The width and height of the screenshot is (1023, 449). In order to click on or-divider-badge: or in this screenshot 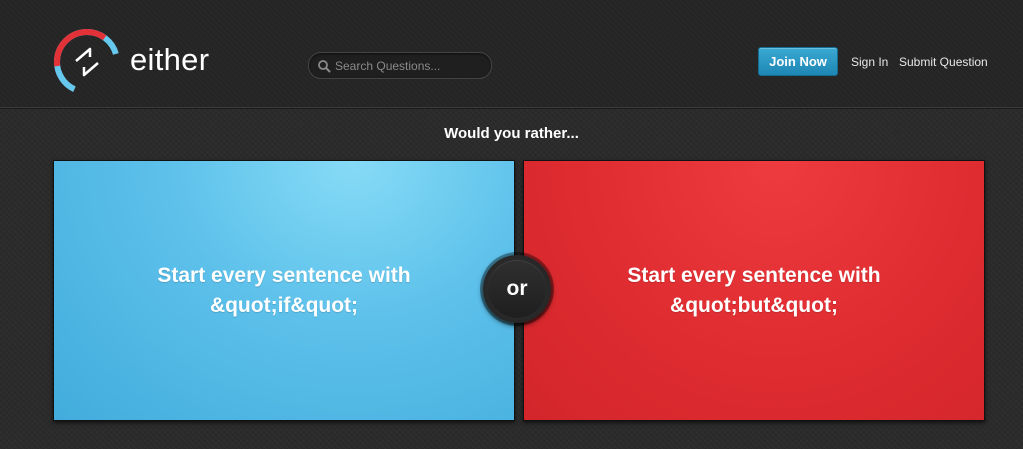, I will do `click(517, 289)`.